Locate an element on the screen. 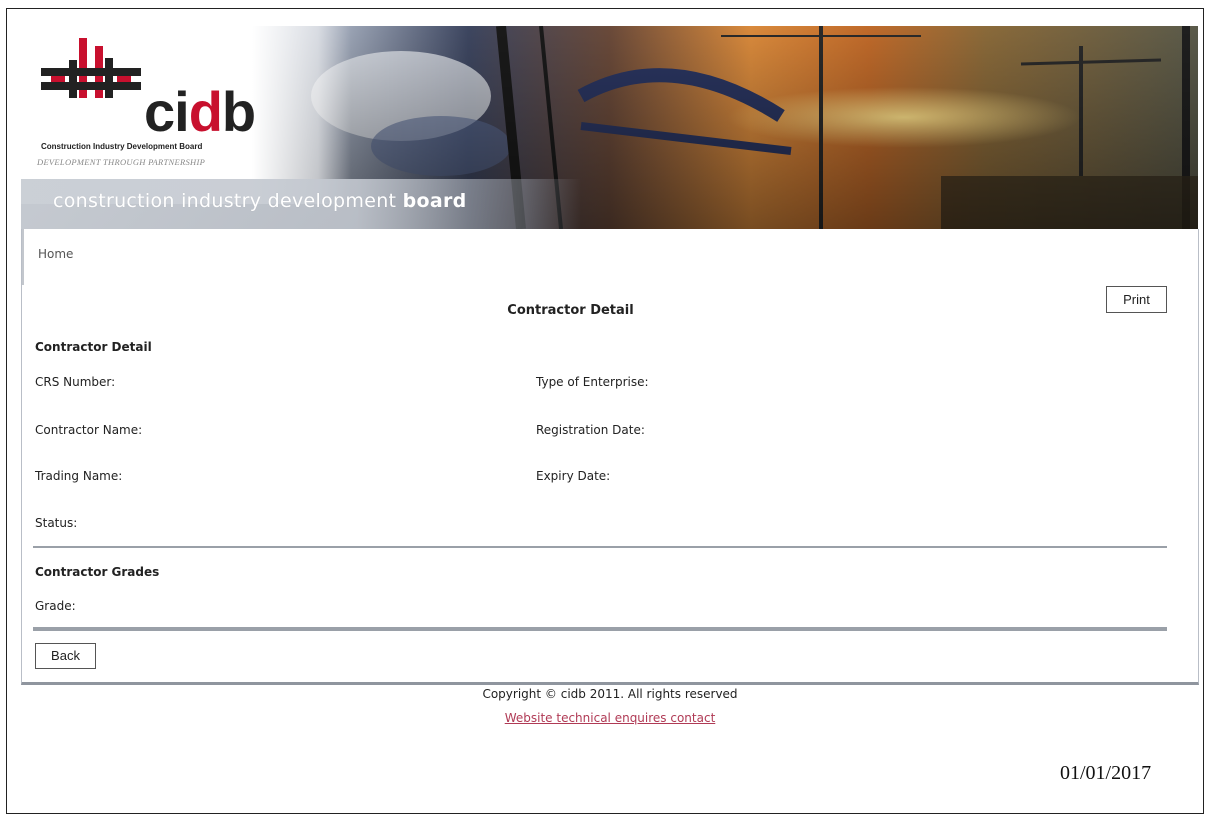 This screenshot has height=816, width=1212. registration-date-label: Registration Date: is located at coordinates (590, 430).